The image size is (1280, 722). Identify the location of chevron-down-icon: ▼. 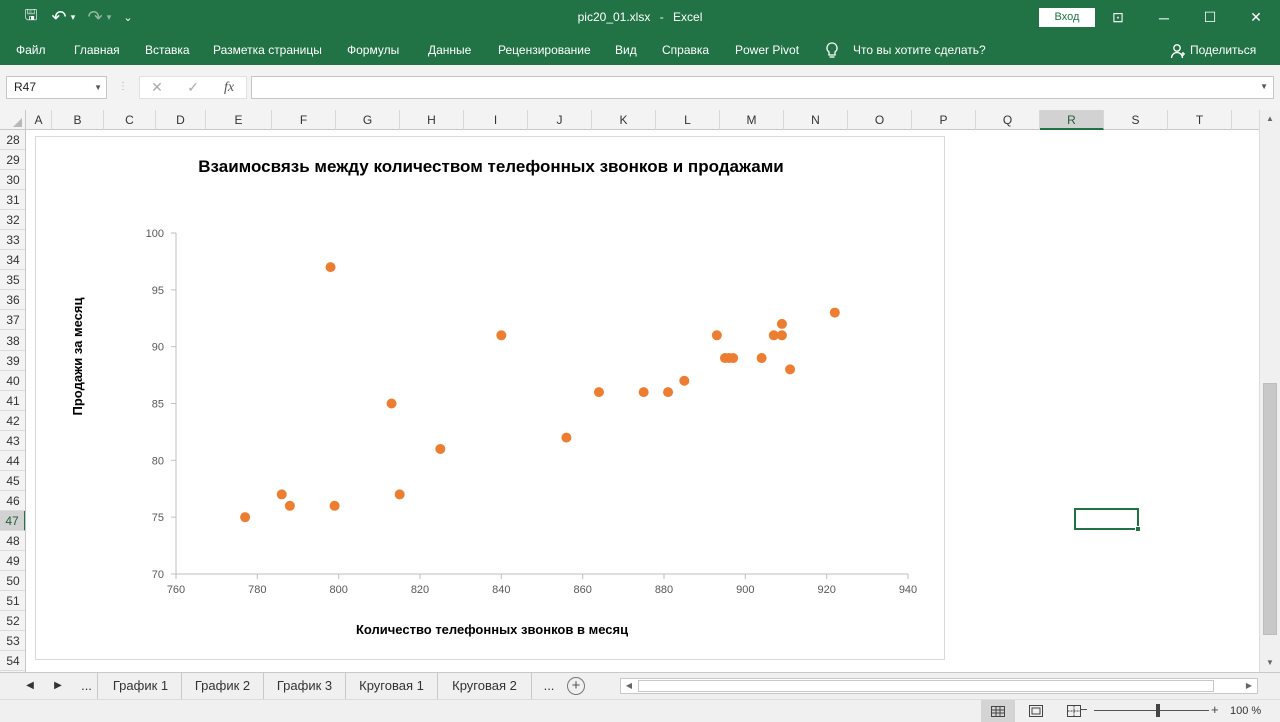
(98, 87).